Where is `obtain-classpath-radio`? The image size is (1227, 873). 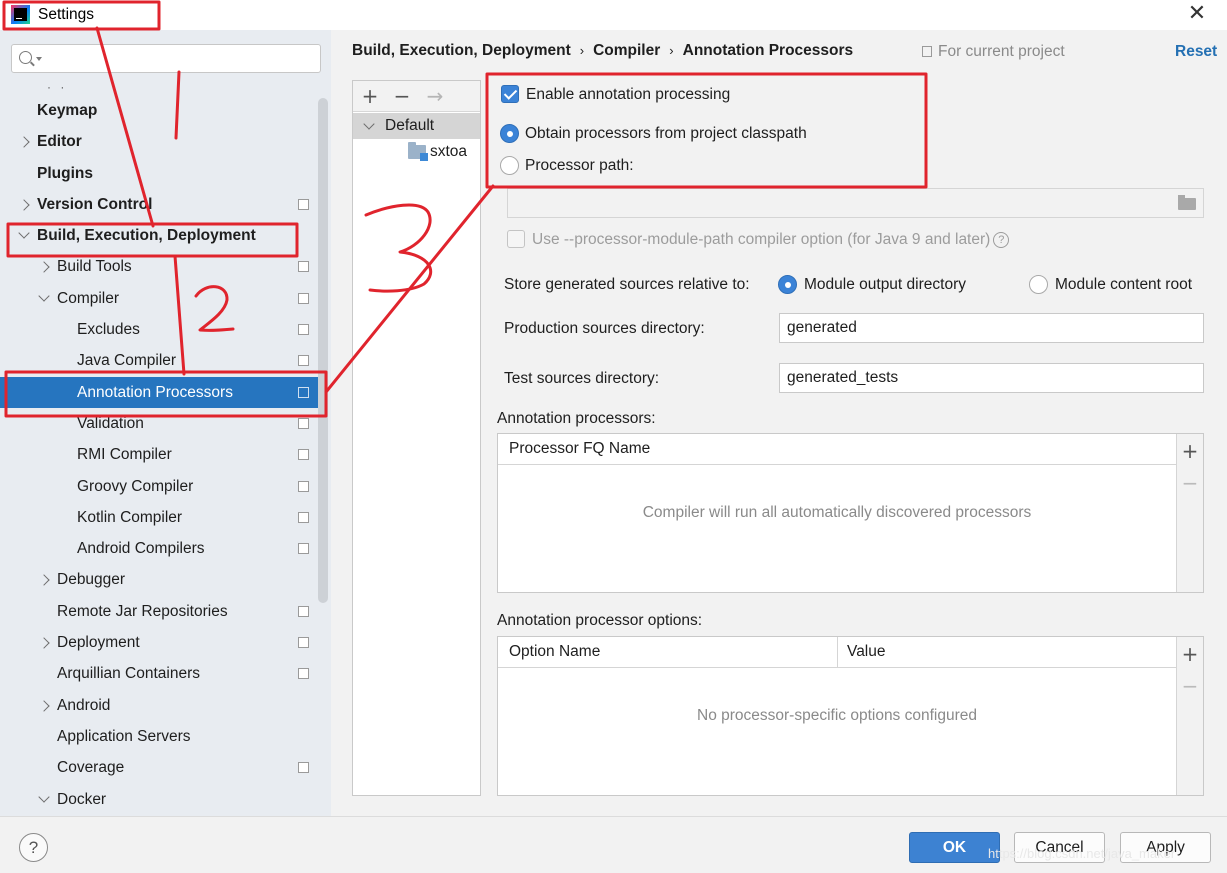 obtain-classpath-radio is located at coordinates (509, 133).